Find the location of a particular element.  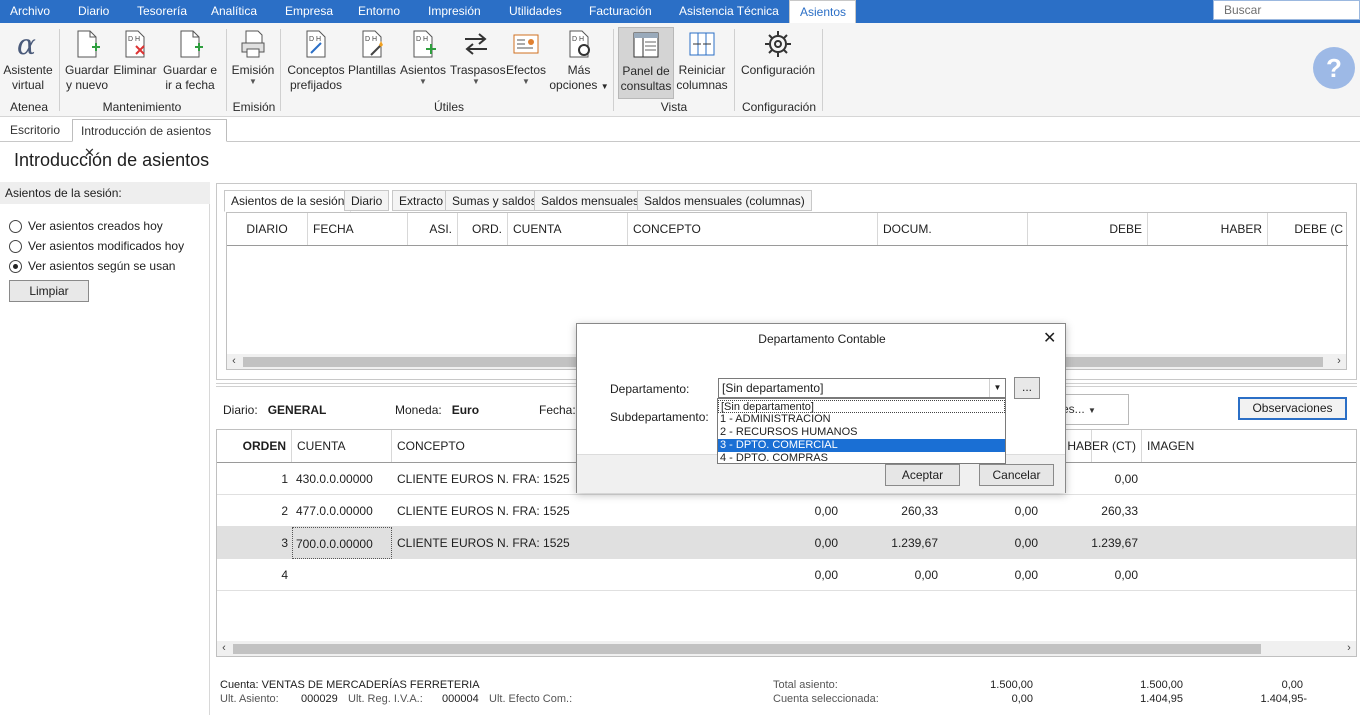

option-sin-departamento: [Sin departamento] is located at coordinates (861, 406).